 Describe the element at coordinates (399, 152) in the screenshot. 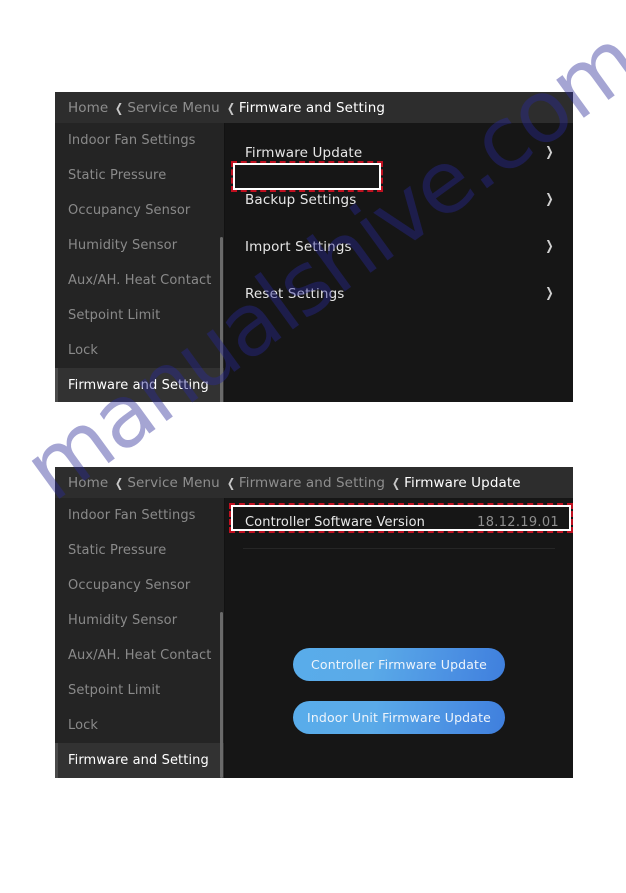

I see `menu-item-firmware-update: Firmware Update ❯` at that location.